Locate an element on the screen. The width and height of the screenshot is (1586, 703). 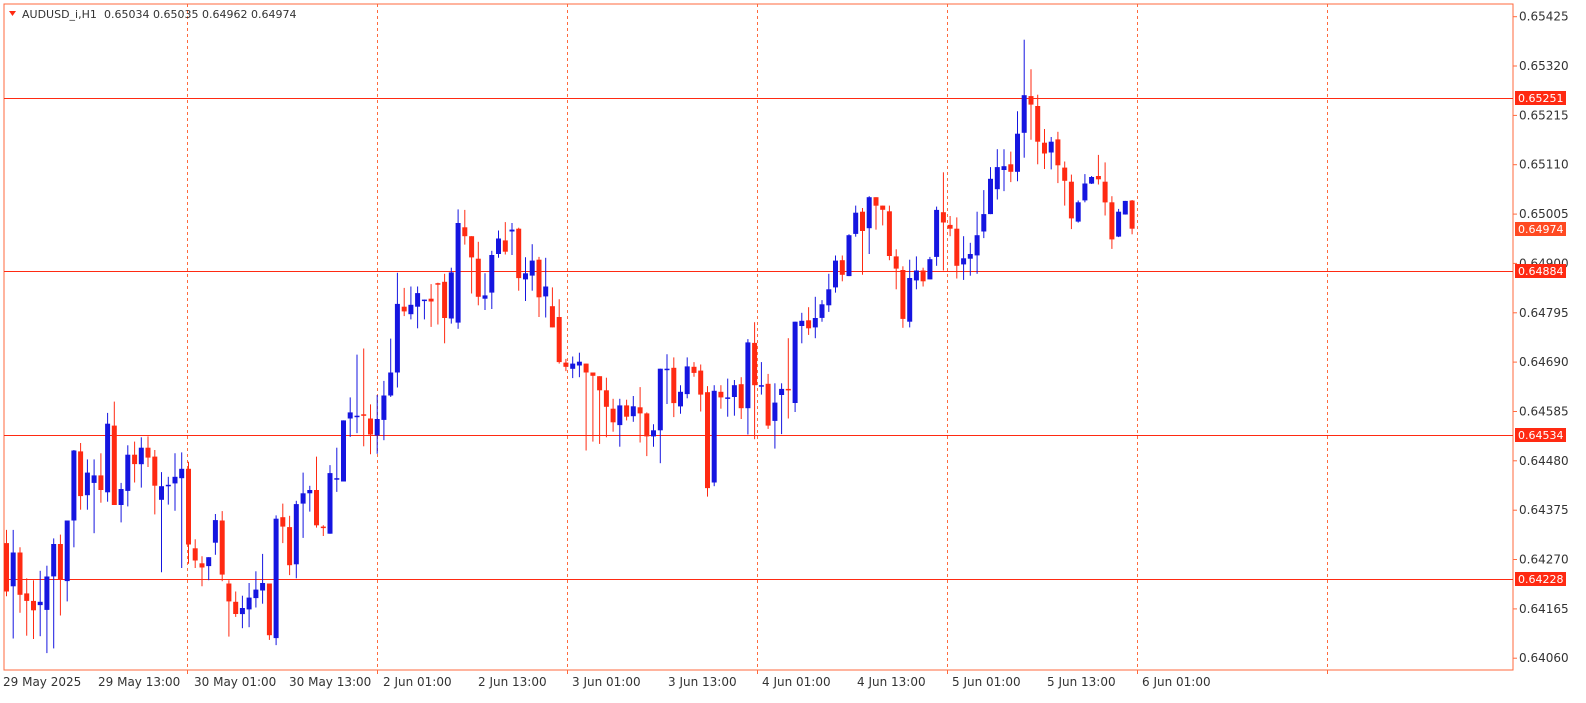
dropdown-triangle-icon is located at coordinates (12, 13).